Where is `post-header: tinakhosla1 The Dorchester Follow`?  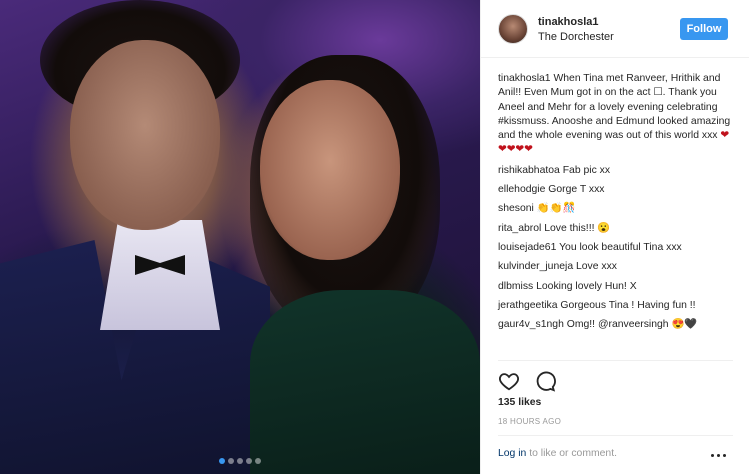 post-header: tinakhosla1 The Dorchester Follow is located at coordinates (615, 29).